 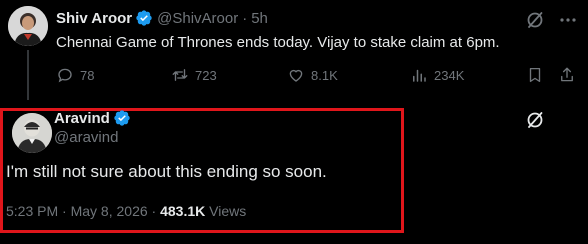 I want to click on reply-author-name: Aravind, so click(x=82, y=118).